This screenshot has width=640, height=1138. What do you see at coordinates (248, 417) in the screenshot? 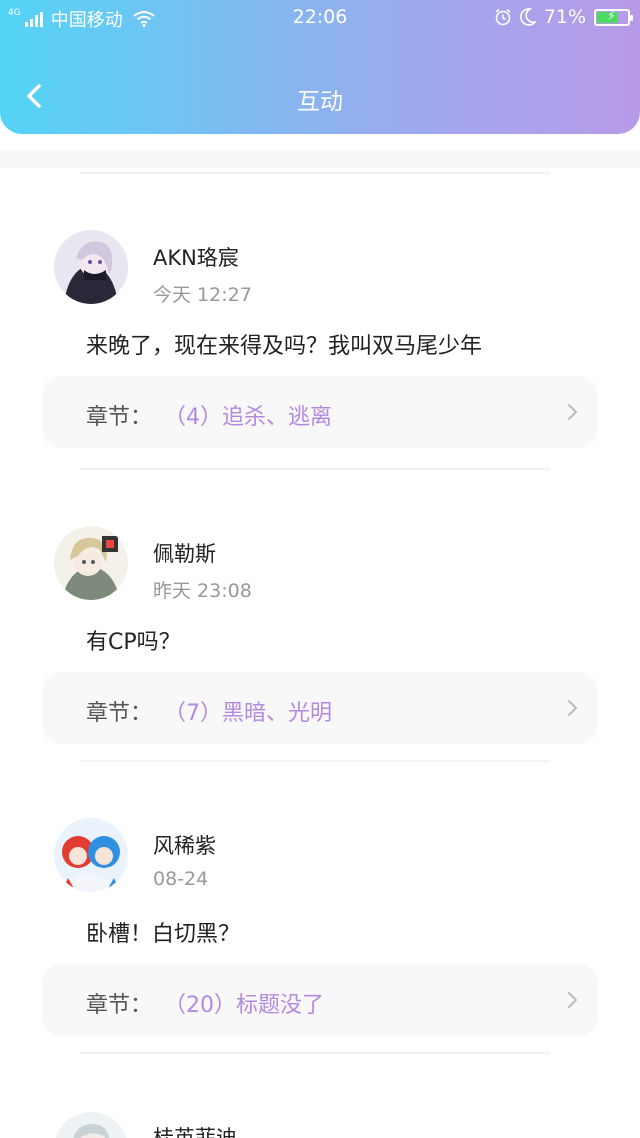
I see `chapter-title: （4）追杀、逃离` at bounding box center [248, 417].